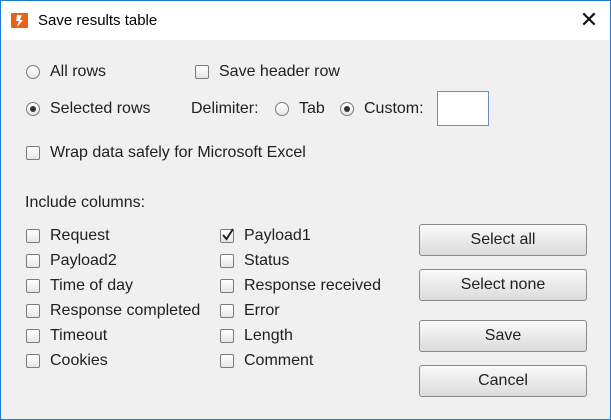 This screenshot has width=611, height=420. I want to click on column-label: Cookies, so click(79, 360).